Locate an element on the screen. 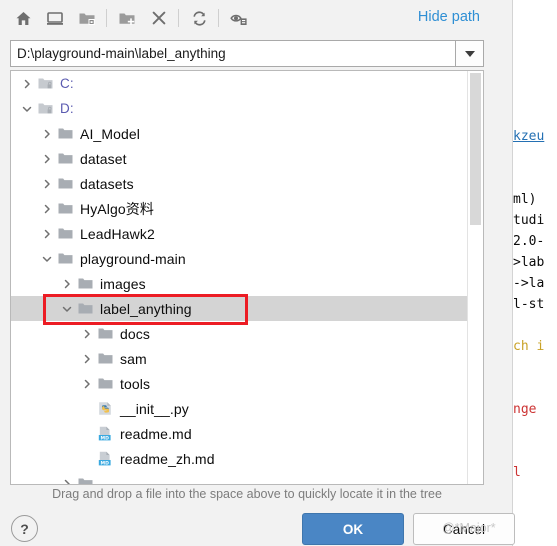  help-button: ? is located at coordinates (24, 528).